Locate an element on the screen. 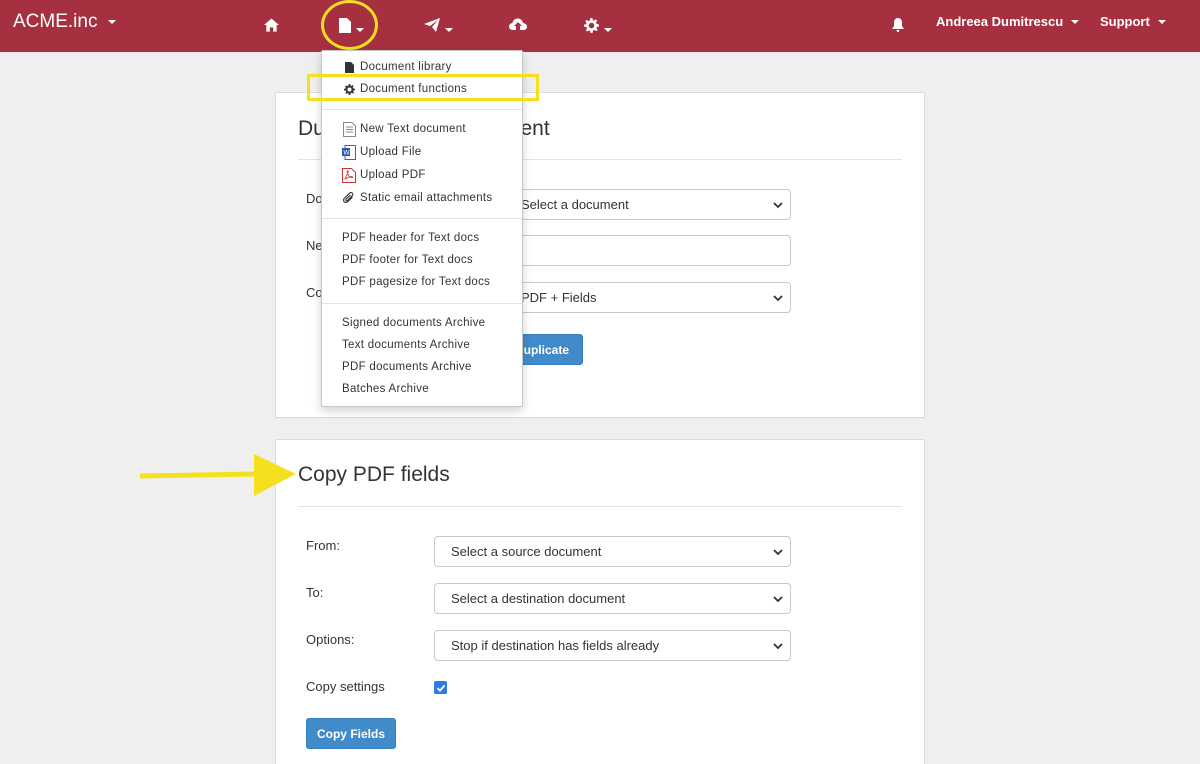  cloud-upload-icon is located at coordinates (518, 24).